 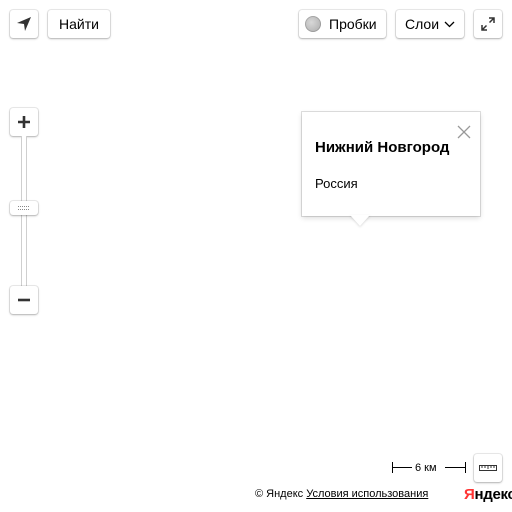 What do you see at coordinates (382, 147) in the screenshot?
I see `balloon-title: Нижний Новгород` at bounding box center [382, 147].